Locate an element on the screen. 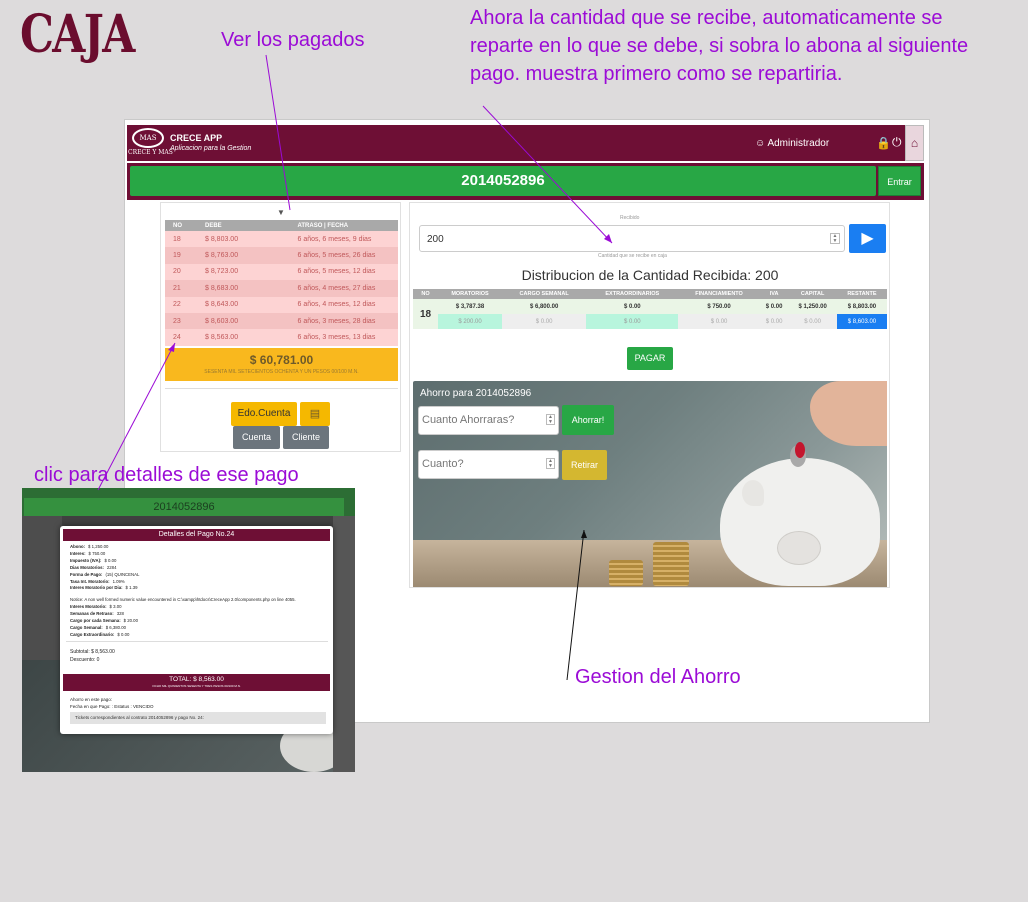 This screenshot has width=1028, height=902. detalle-line-label: Abono: is located at coordinates (78, 546).